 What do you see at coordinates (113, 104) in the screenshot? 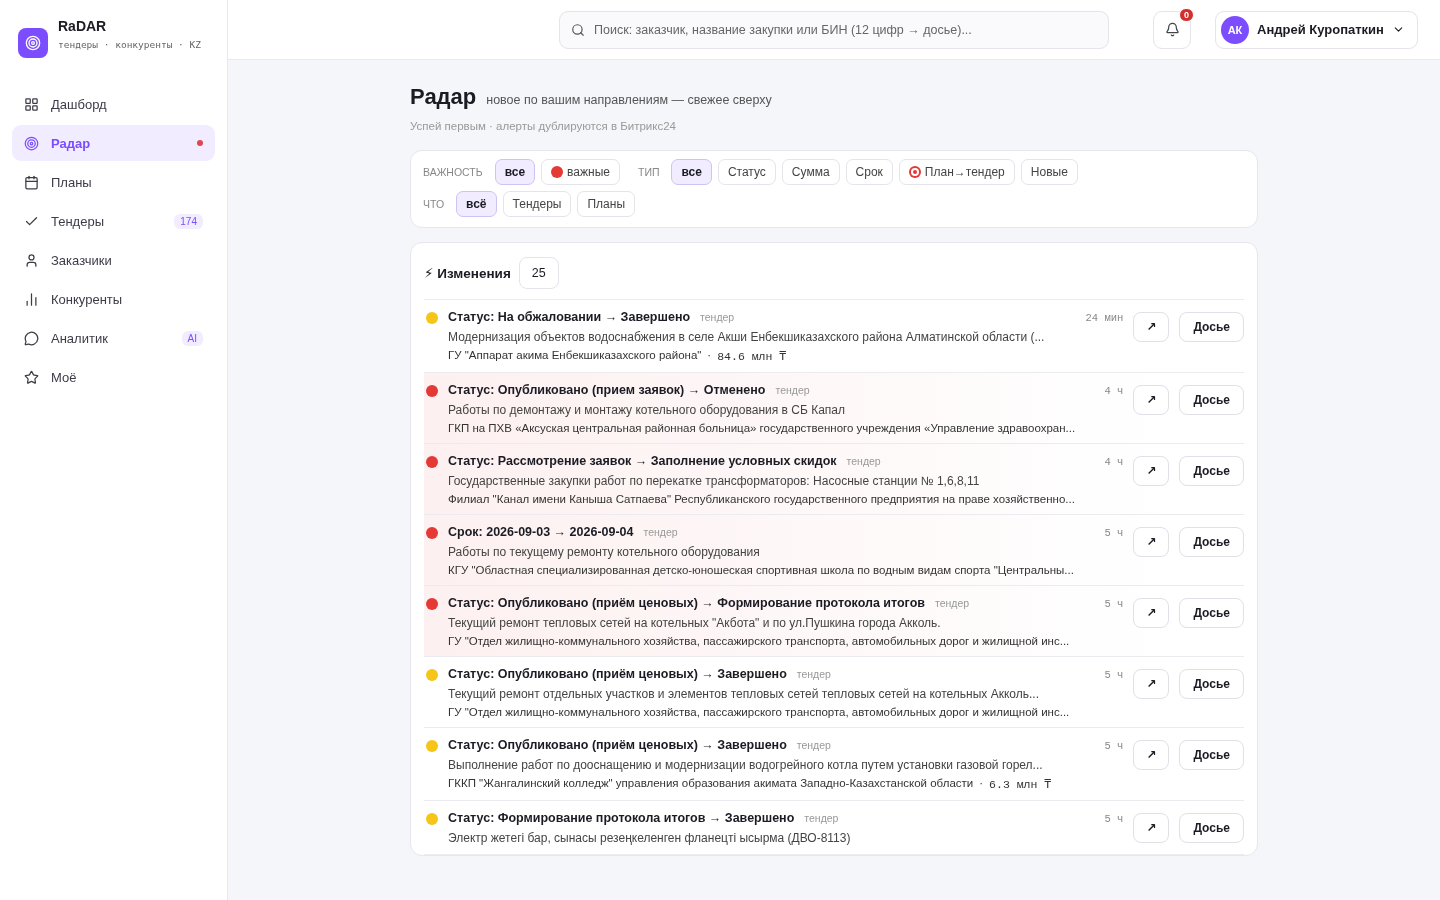
I see `sidebar-item: Дашборд` at bounding box center [113, 104].